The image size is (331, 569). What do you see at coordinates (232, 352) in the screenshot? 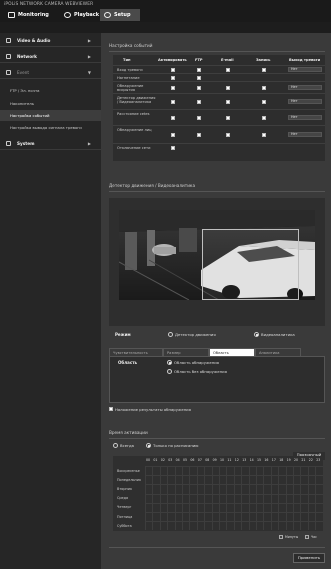
I see `tab-area: Область` at bounding box center [232, 352].